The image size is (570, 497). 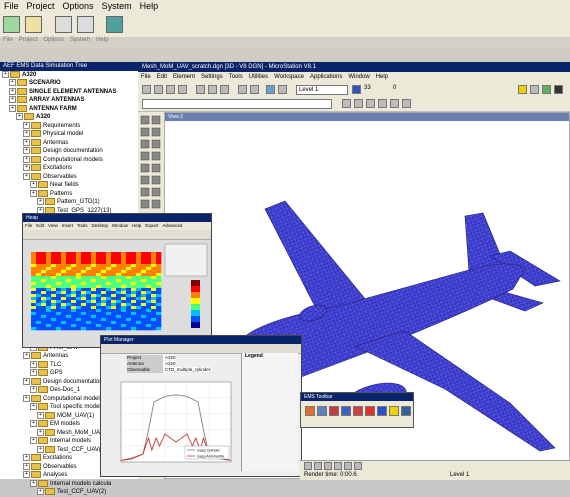 I want to click on ms-menu-element: Element, so click(x=184, y=77).